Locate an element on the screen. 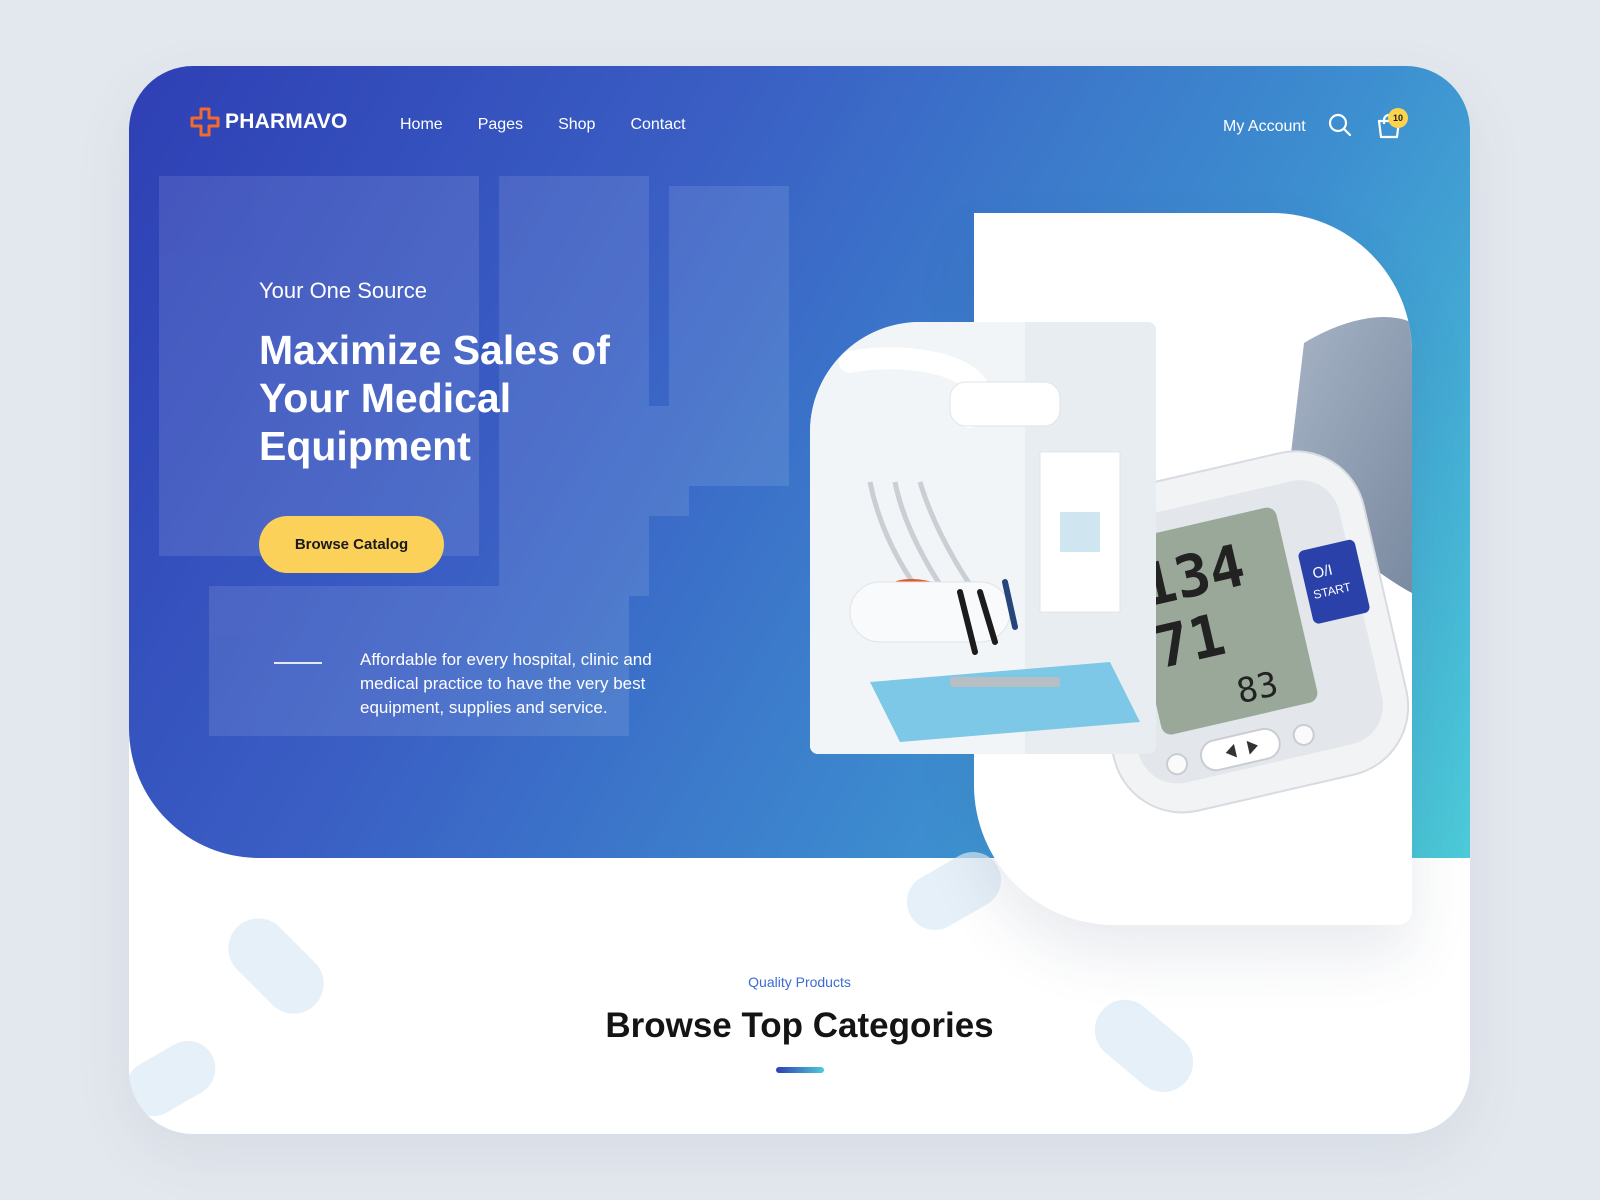 The width and height of the screenshot is (1600, 1200). section-title: Browse Top Categories is located at coordinates (799, 1025).